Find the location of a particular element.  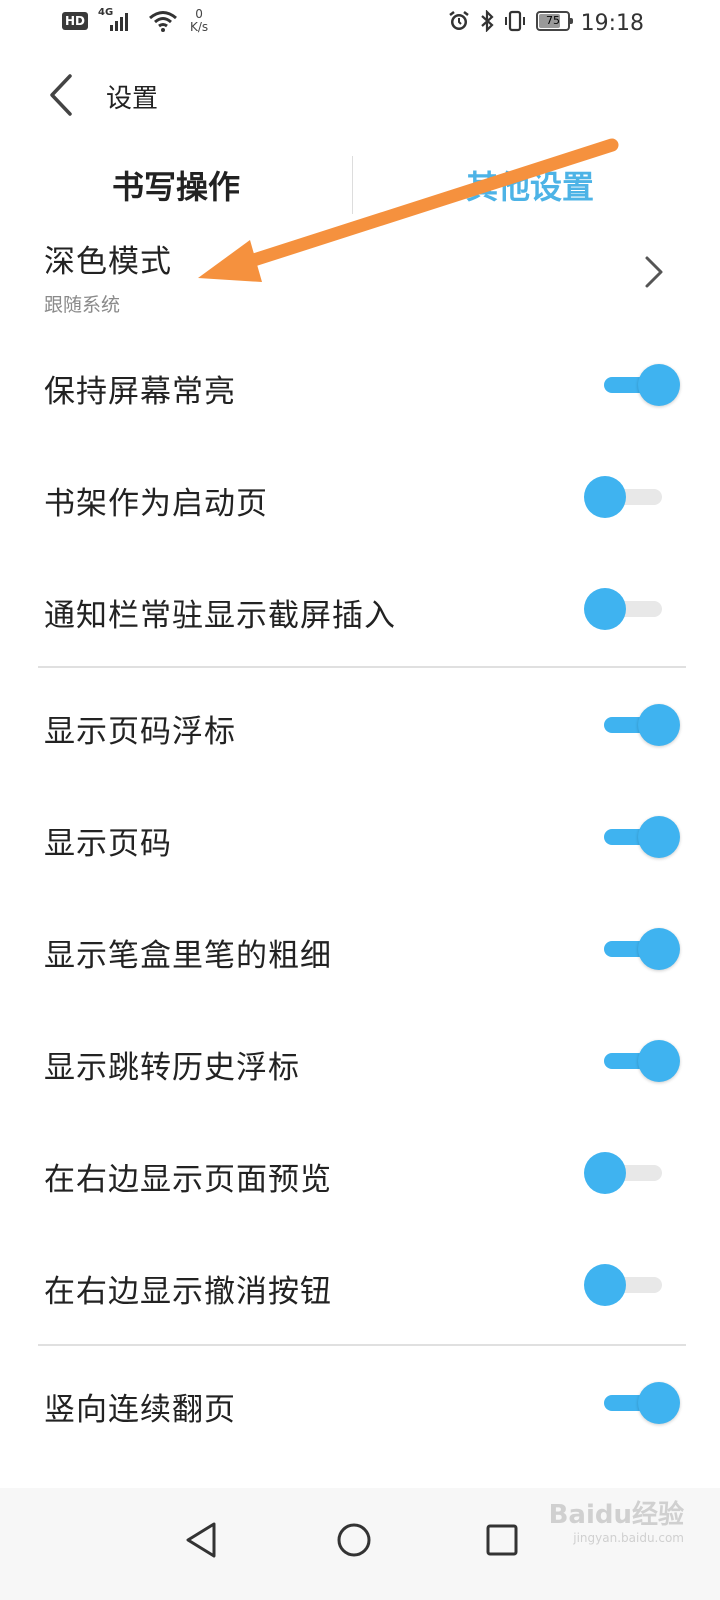

signal-icon: 4G is located at coordinates (118, 20).